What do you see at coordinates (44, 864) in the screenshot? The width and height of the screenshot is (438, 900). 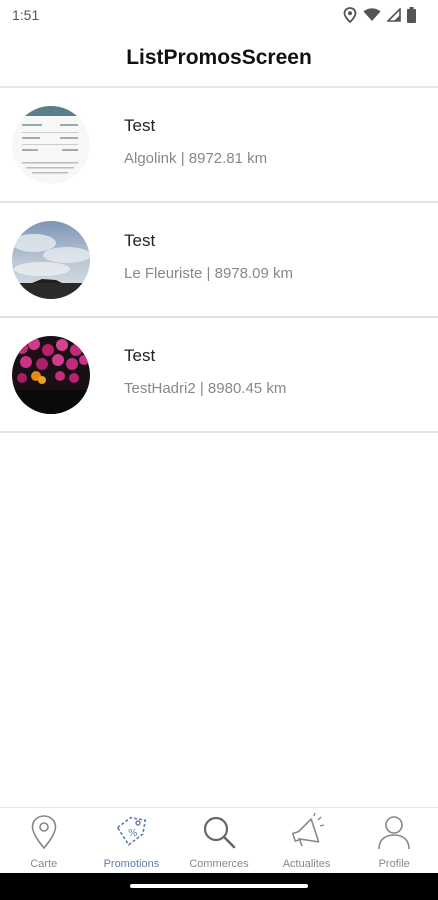 I see `tab-label: Carte` at bounding box center [44, 864].